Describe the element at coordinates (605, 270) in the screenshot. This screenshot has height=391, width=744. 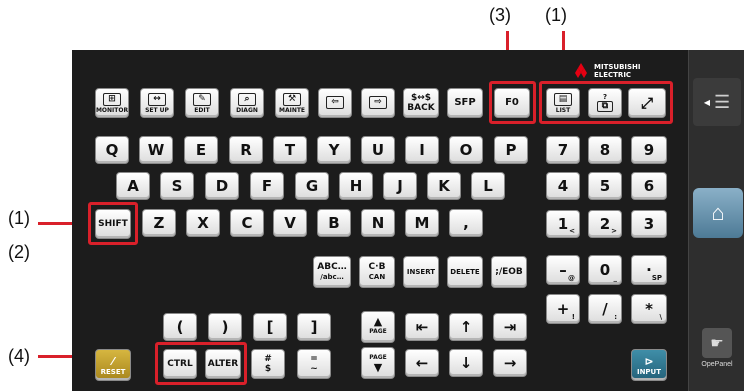
I see `num-0-key: 0 _` at that location.